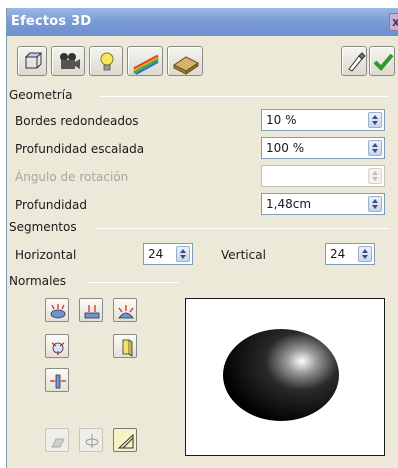 The image size is (398, 468). I want to click on double-sided-illumination-icon, so click(127, 348).